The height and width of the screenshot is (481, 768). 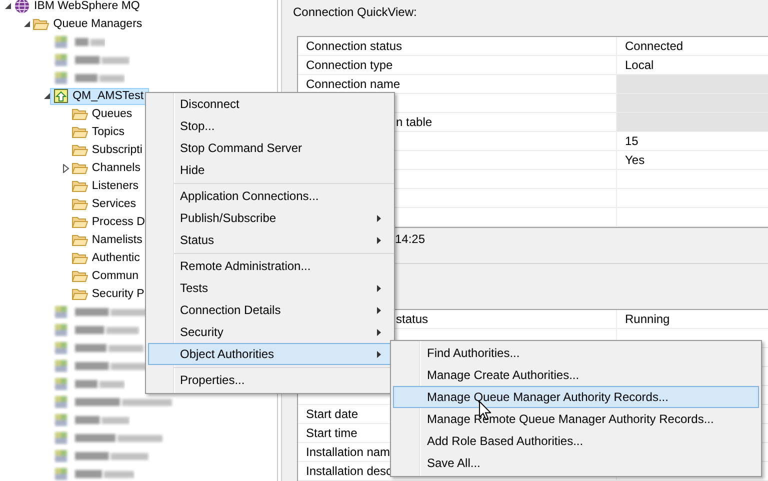 I want to click on tree-item: Commun, so click(x=104, y=276).